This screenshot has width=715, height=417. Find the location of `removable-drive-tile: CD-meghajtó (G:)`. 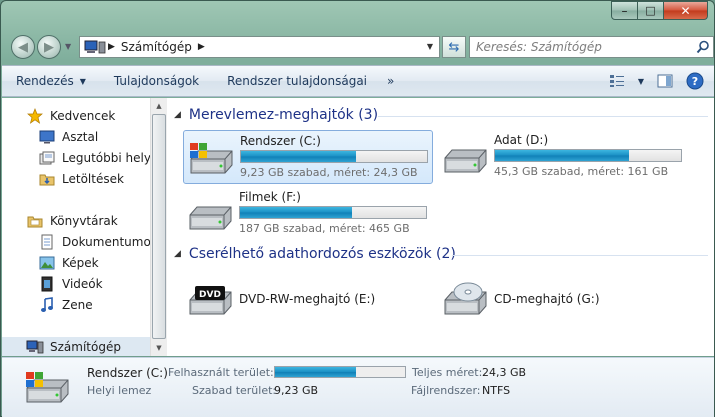

removable-drive-tile: CD-meghajtó (G:) is located at coordinates (563, 299).